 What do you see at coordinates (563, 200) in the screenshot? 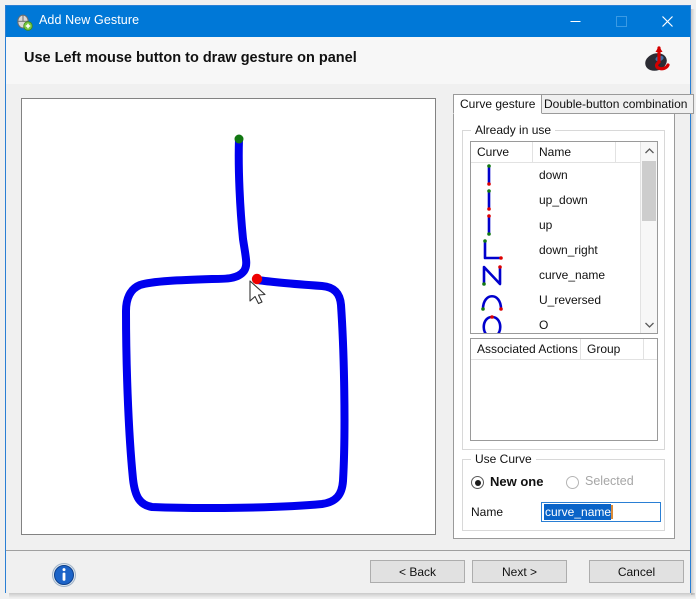
I see `curve-name: up_down` at bounding box center [563, 200].